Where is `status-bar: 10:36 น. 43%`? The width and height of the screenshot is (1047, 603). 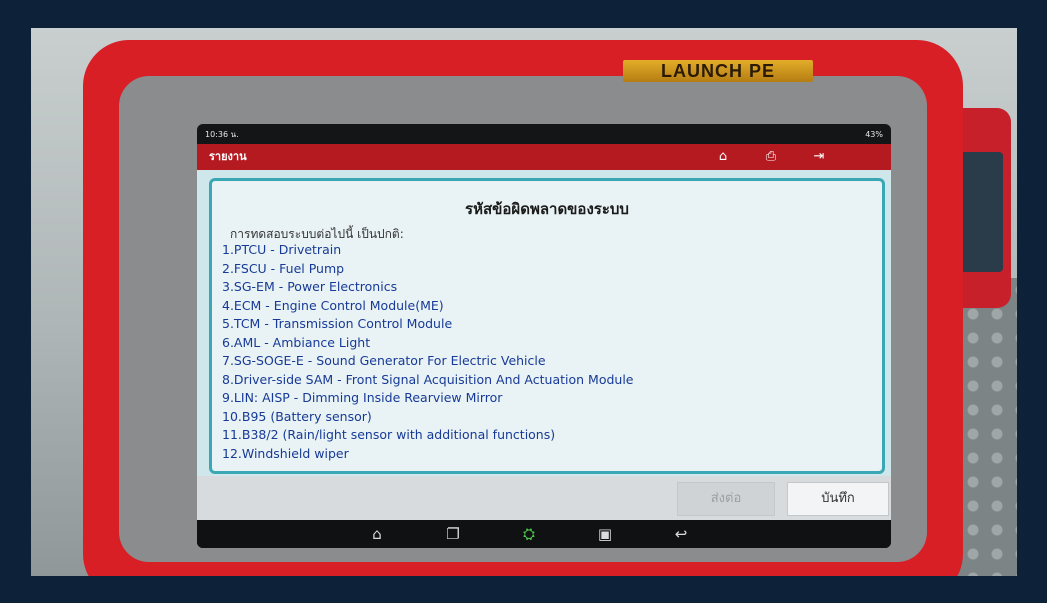 status-bar: 10:36 น. 43% is located at coordinates (544, 135).